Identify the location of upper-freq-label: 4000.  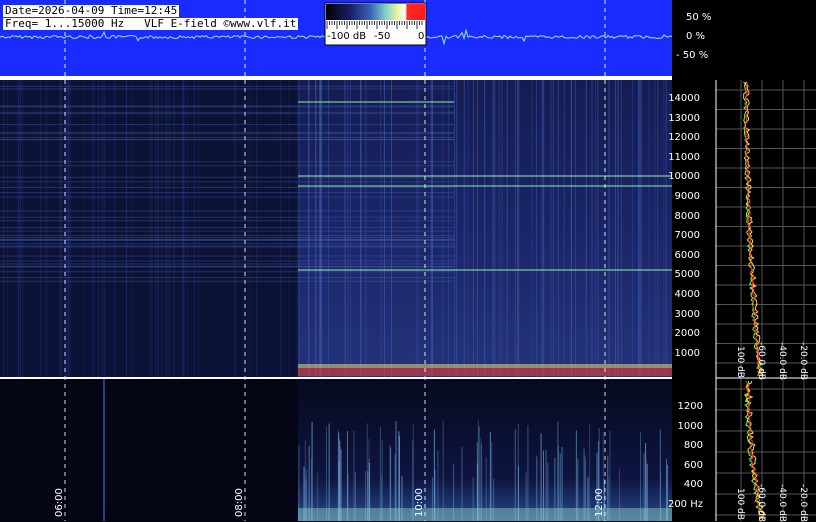
(687, 294).